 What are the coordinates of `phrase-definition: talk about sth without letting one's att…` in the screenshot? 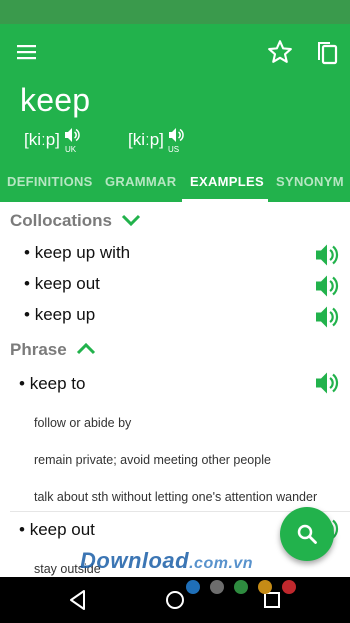 It's located at (176, 497).